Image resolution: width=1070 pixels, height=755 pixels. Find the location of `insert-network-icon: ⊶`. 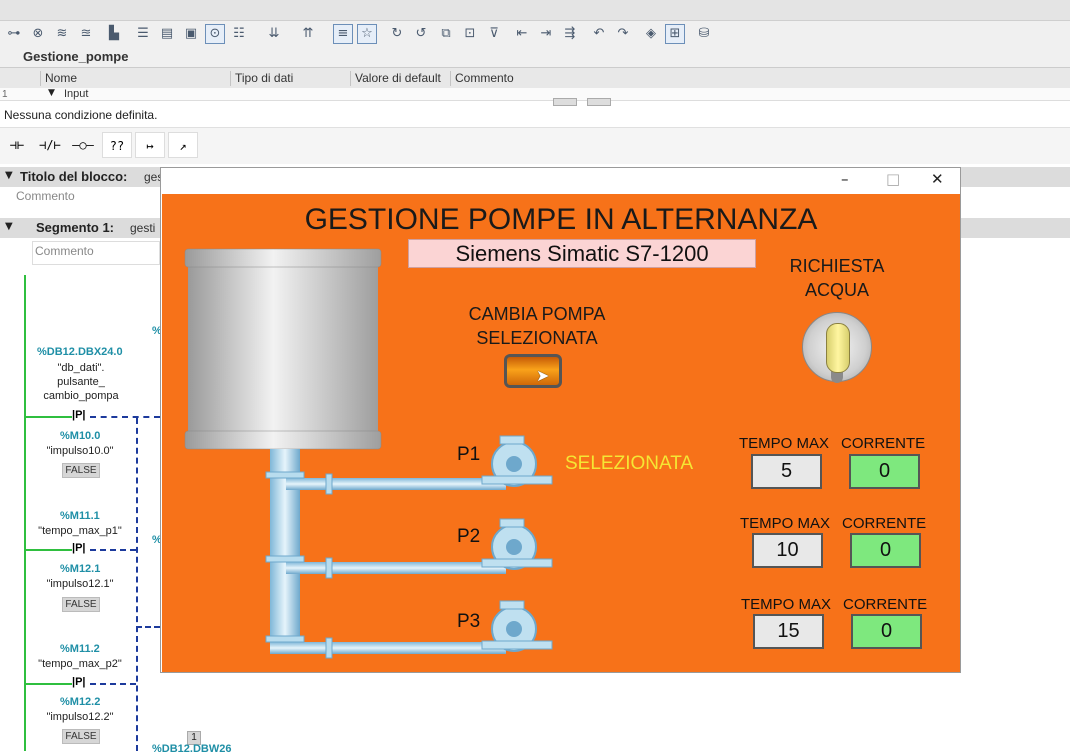

insert-network-icon: ⊶ is located at coordinates (14, 34).